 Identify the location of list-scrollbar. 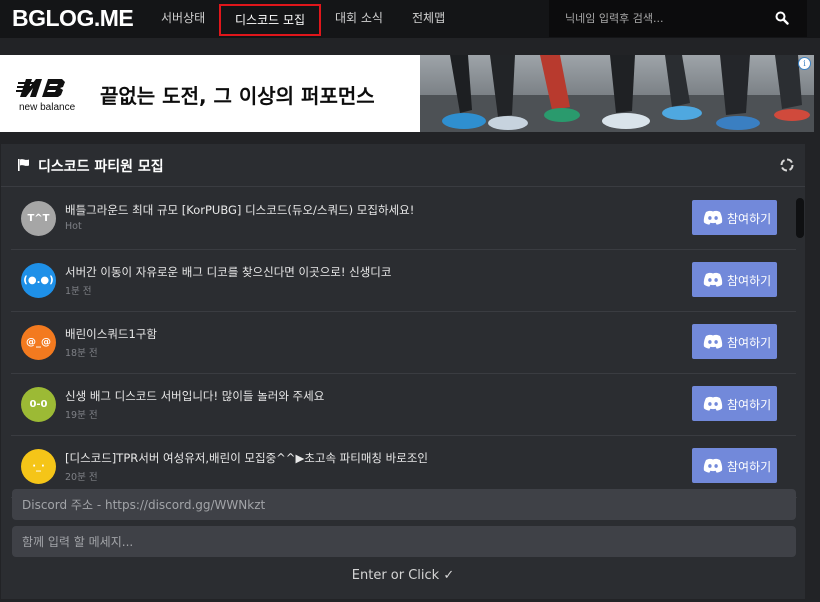
(800, 339).